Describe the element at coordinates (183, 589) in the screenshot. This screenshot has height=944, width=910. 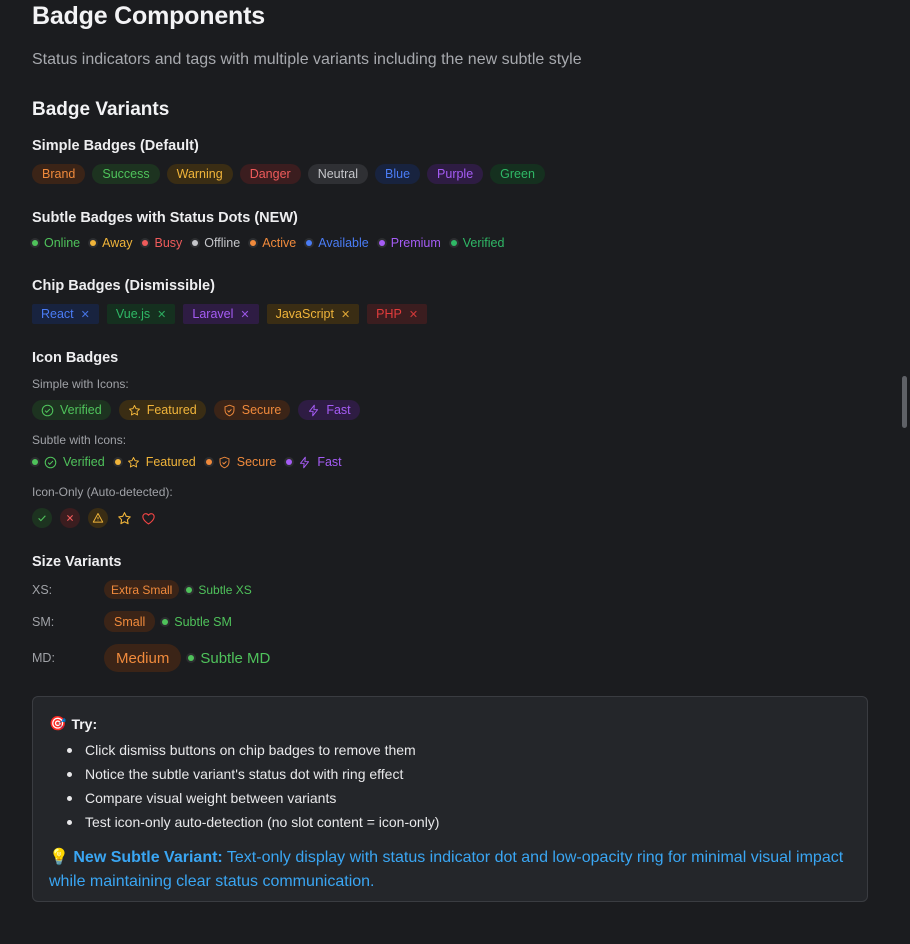
I see `size-row-xs: Extra Small Subtle XS` at that location.